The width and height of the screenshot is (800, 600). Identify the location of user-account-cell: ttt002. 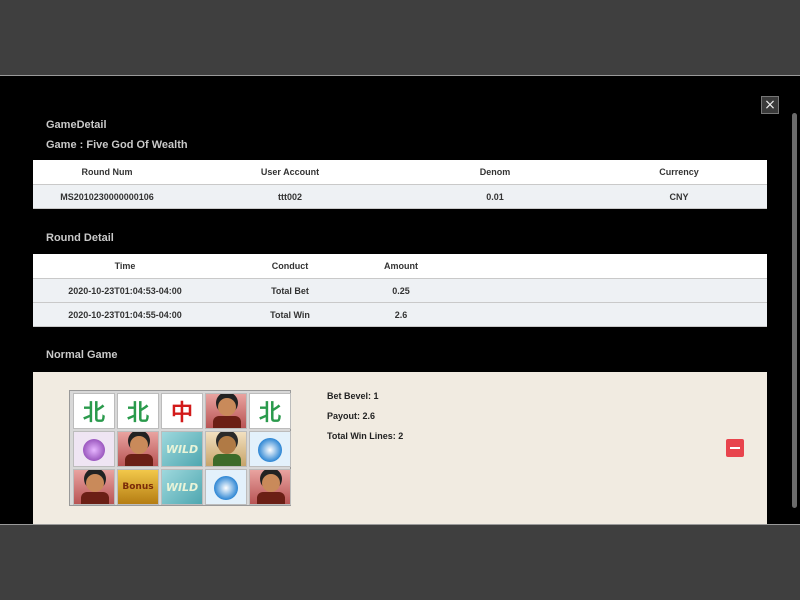
(290, 196).